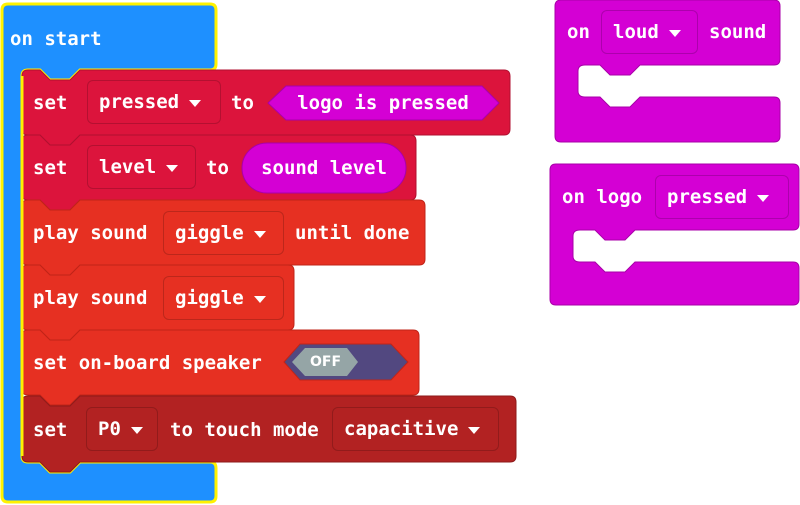 The image size is (800, 505). Describe the element at coordinates (738, 32) in the screenshot. I see `sound-label: sound` at that location.